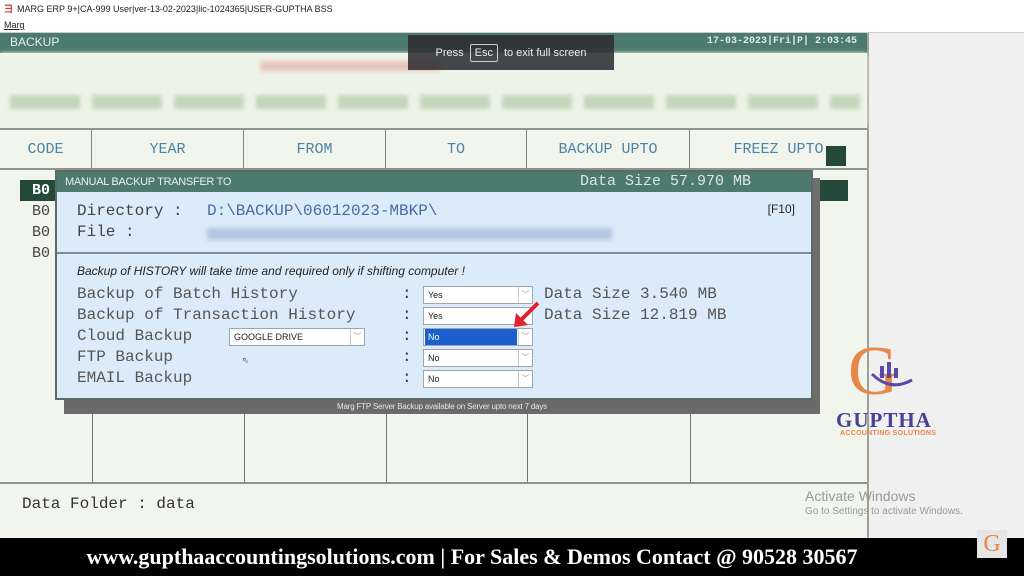 Image resolution: width=1024 pixels, height=576 pixels. What do you see at coordinates (781, 41) in the screenshot?
I see `datetime-readout: 17-03-2023|Fri|P| 2:03:45` at bounding box center [781, 41].